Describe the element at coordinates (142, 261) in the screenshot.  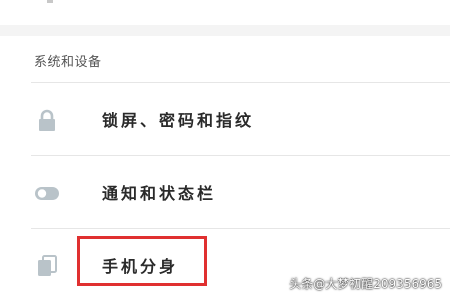
I see `highlight-box` at that location.